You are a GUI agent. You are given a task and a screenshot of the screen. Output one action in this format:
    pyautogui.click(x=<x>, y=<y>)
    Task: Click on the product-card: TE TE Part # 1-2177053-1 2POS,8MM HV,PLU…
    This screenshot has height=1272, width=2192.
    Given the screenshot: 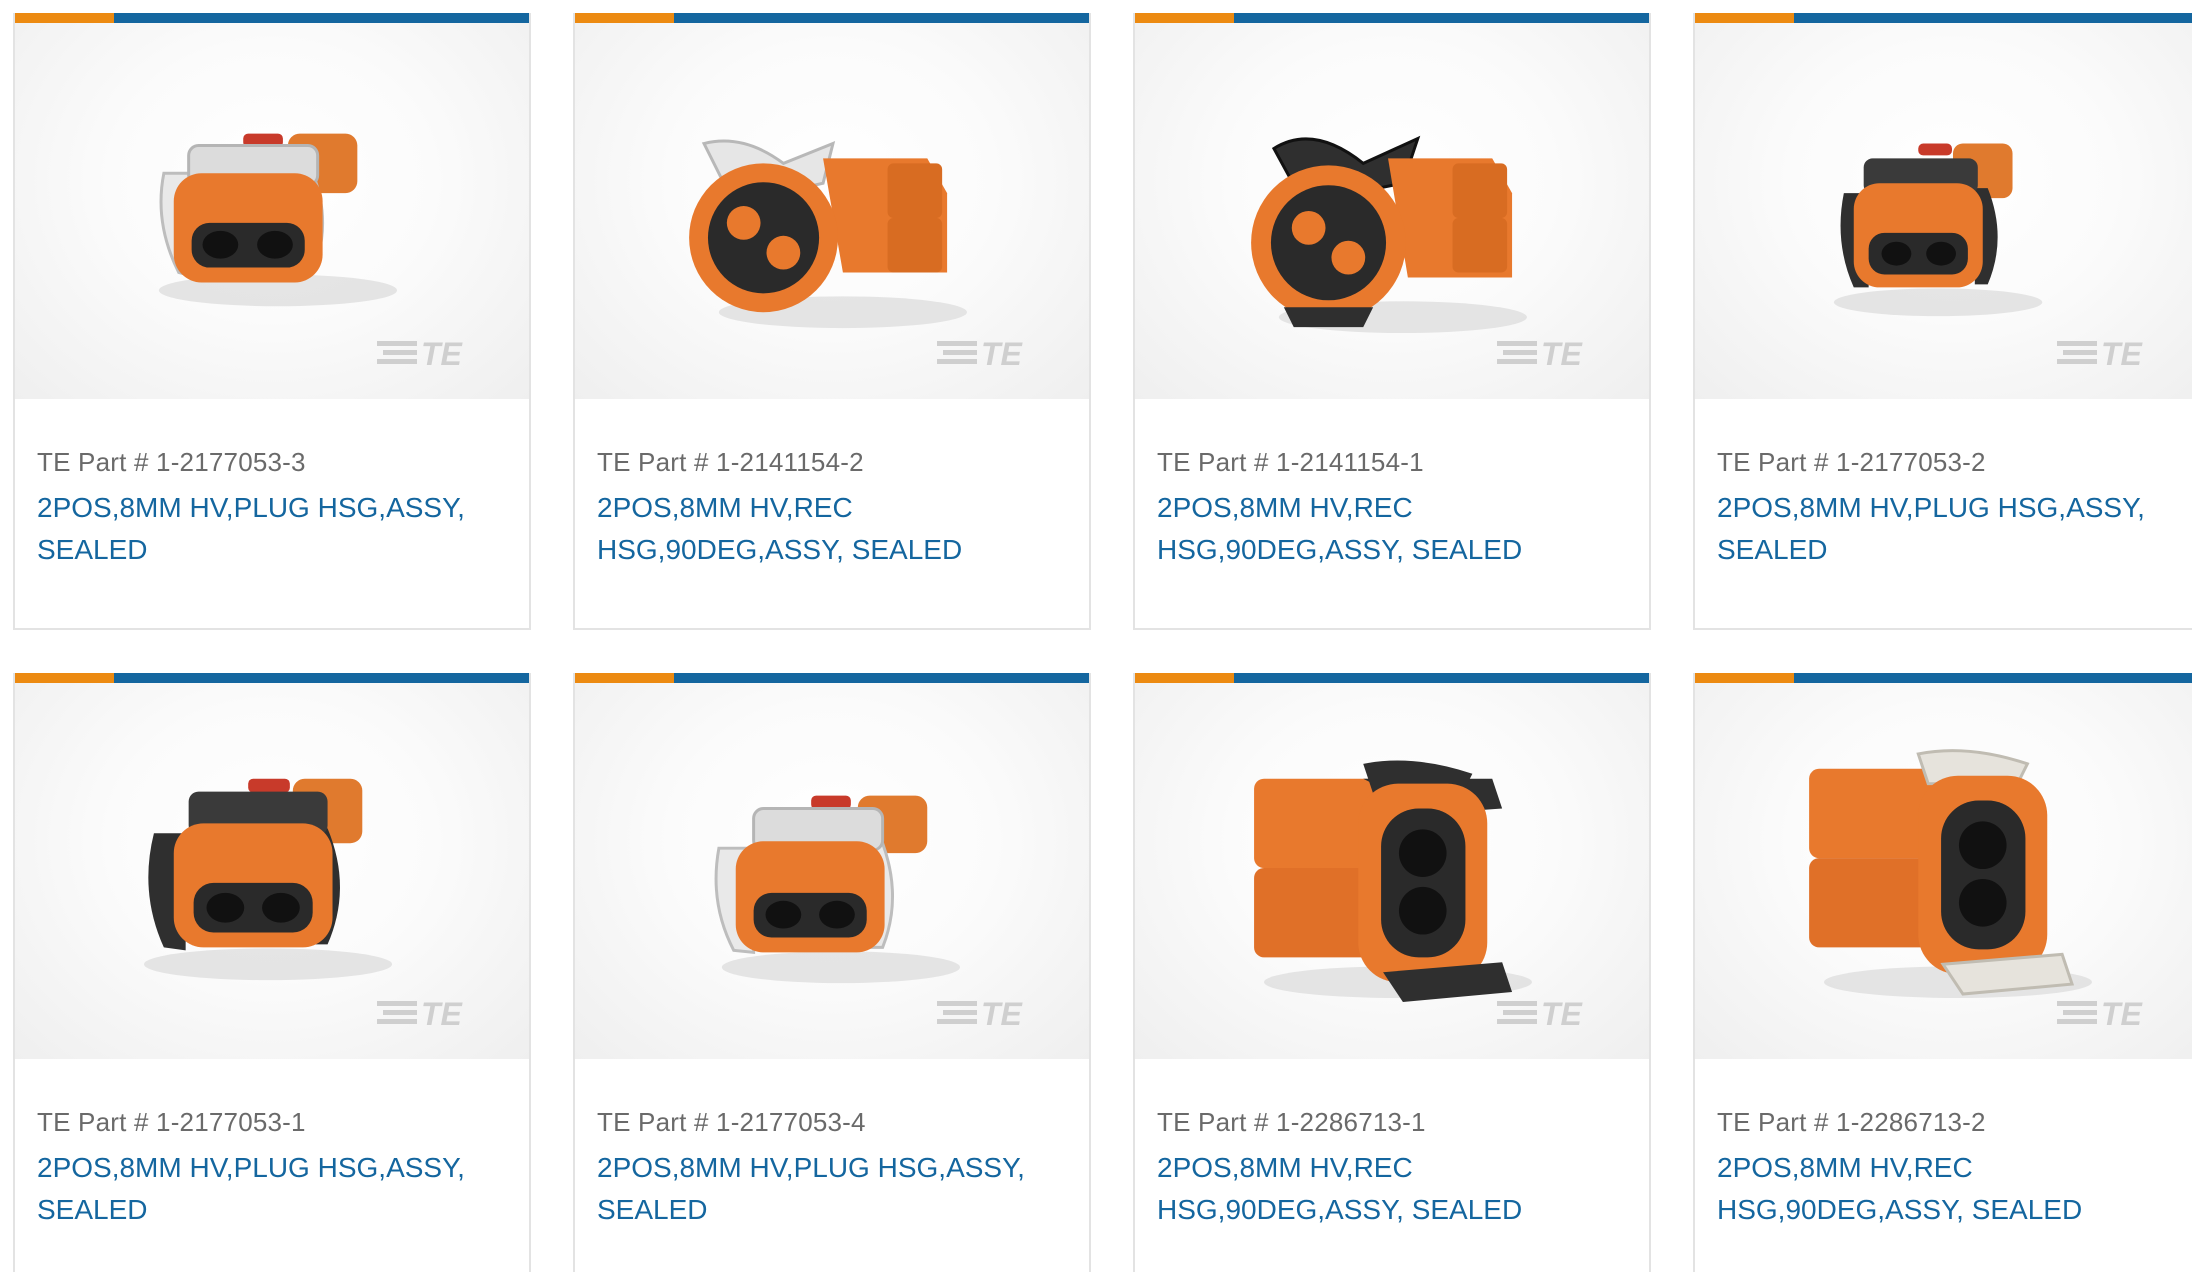 What is the action you would take?
    pyautogui.click(x=272, y=972)
    